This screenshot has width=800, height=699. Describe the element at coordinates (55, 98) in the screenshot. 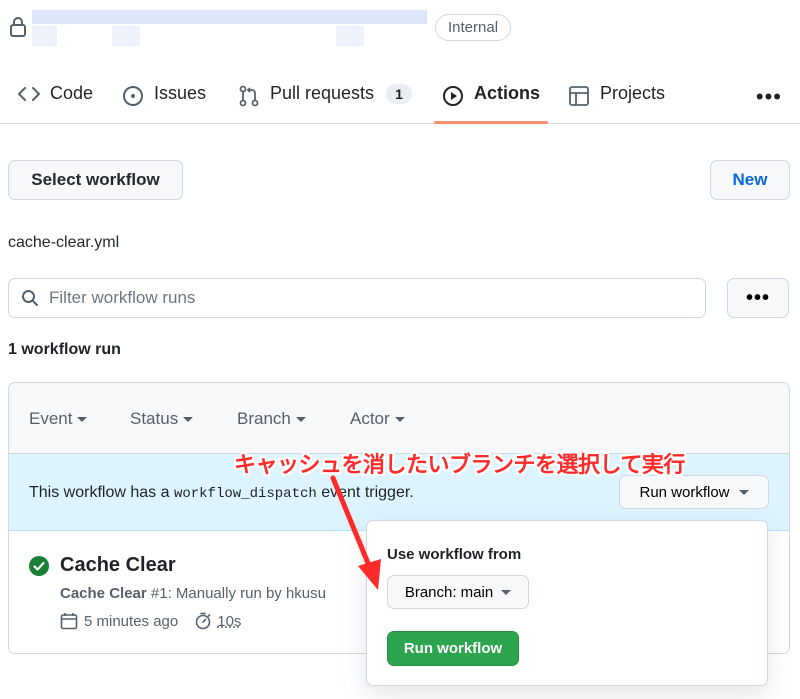

I see `tab-code: Code` at that location.